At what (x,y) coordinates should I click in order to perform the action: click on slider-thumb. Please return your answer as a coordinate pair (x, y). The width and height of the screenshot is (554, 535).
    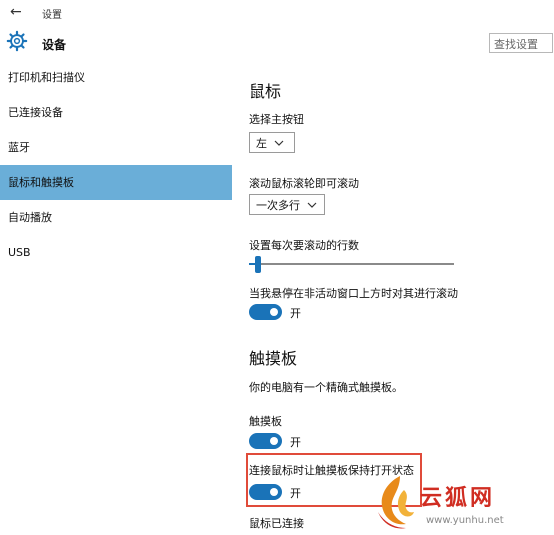
    Looking at the image, I should click on (258, 264).